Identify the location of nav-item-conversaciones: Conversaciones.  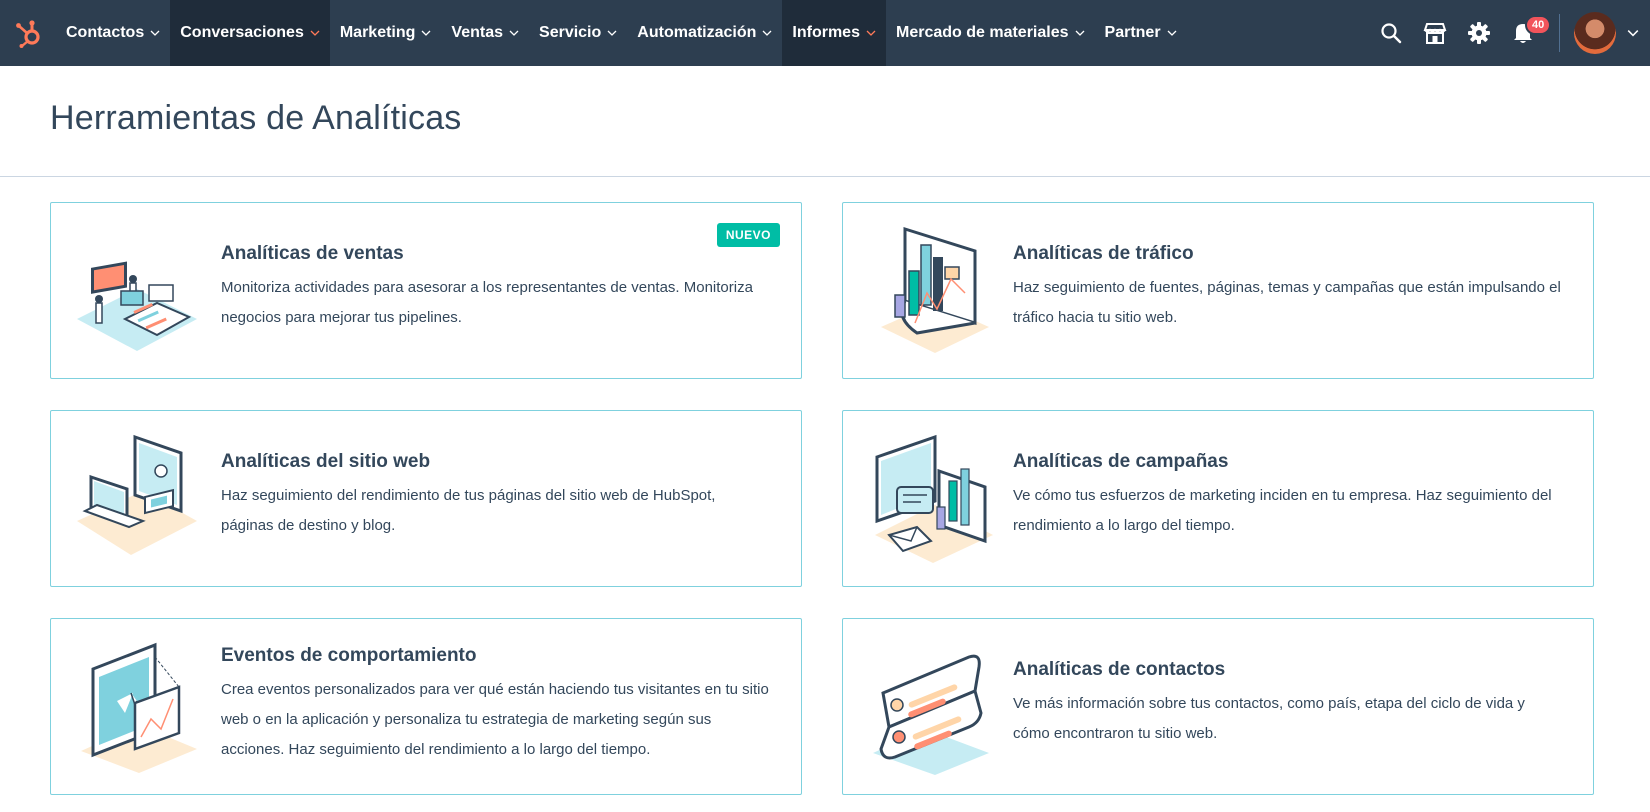
(250, 33).